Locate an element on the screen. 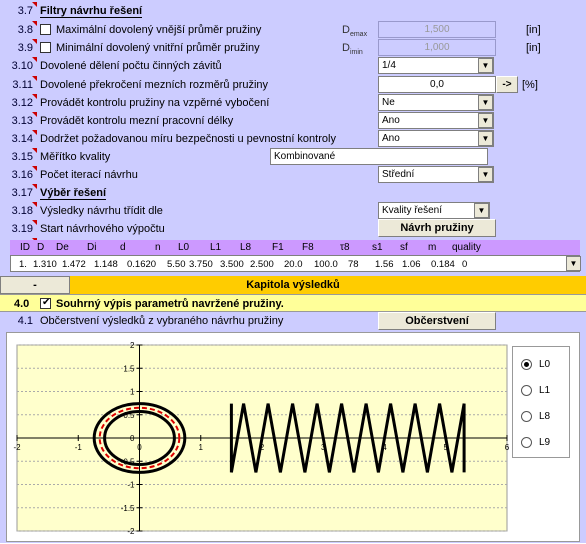 The height and width of the screenshot is (544, 586). results-dropdown-button: ▼ is located at coordinates (573, 263).